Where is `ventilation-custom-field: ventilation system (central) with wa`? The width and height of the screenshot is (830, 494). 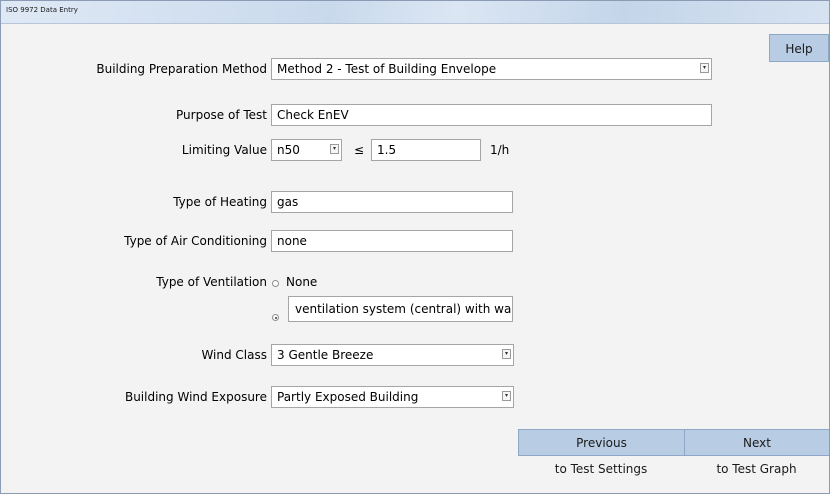
ventilation-custom-field: ventilation system (central) with wa is located at coordinates (400, 309).